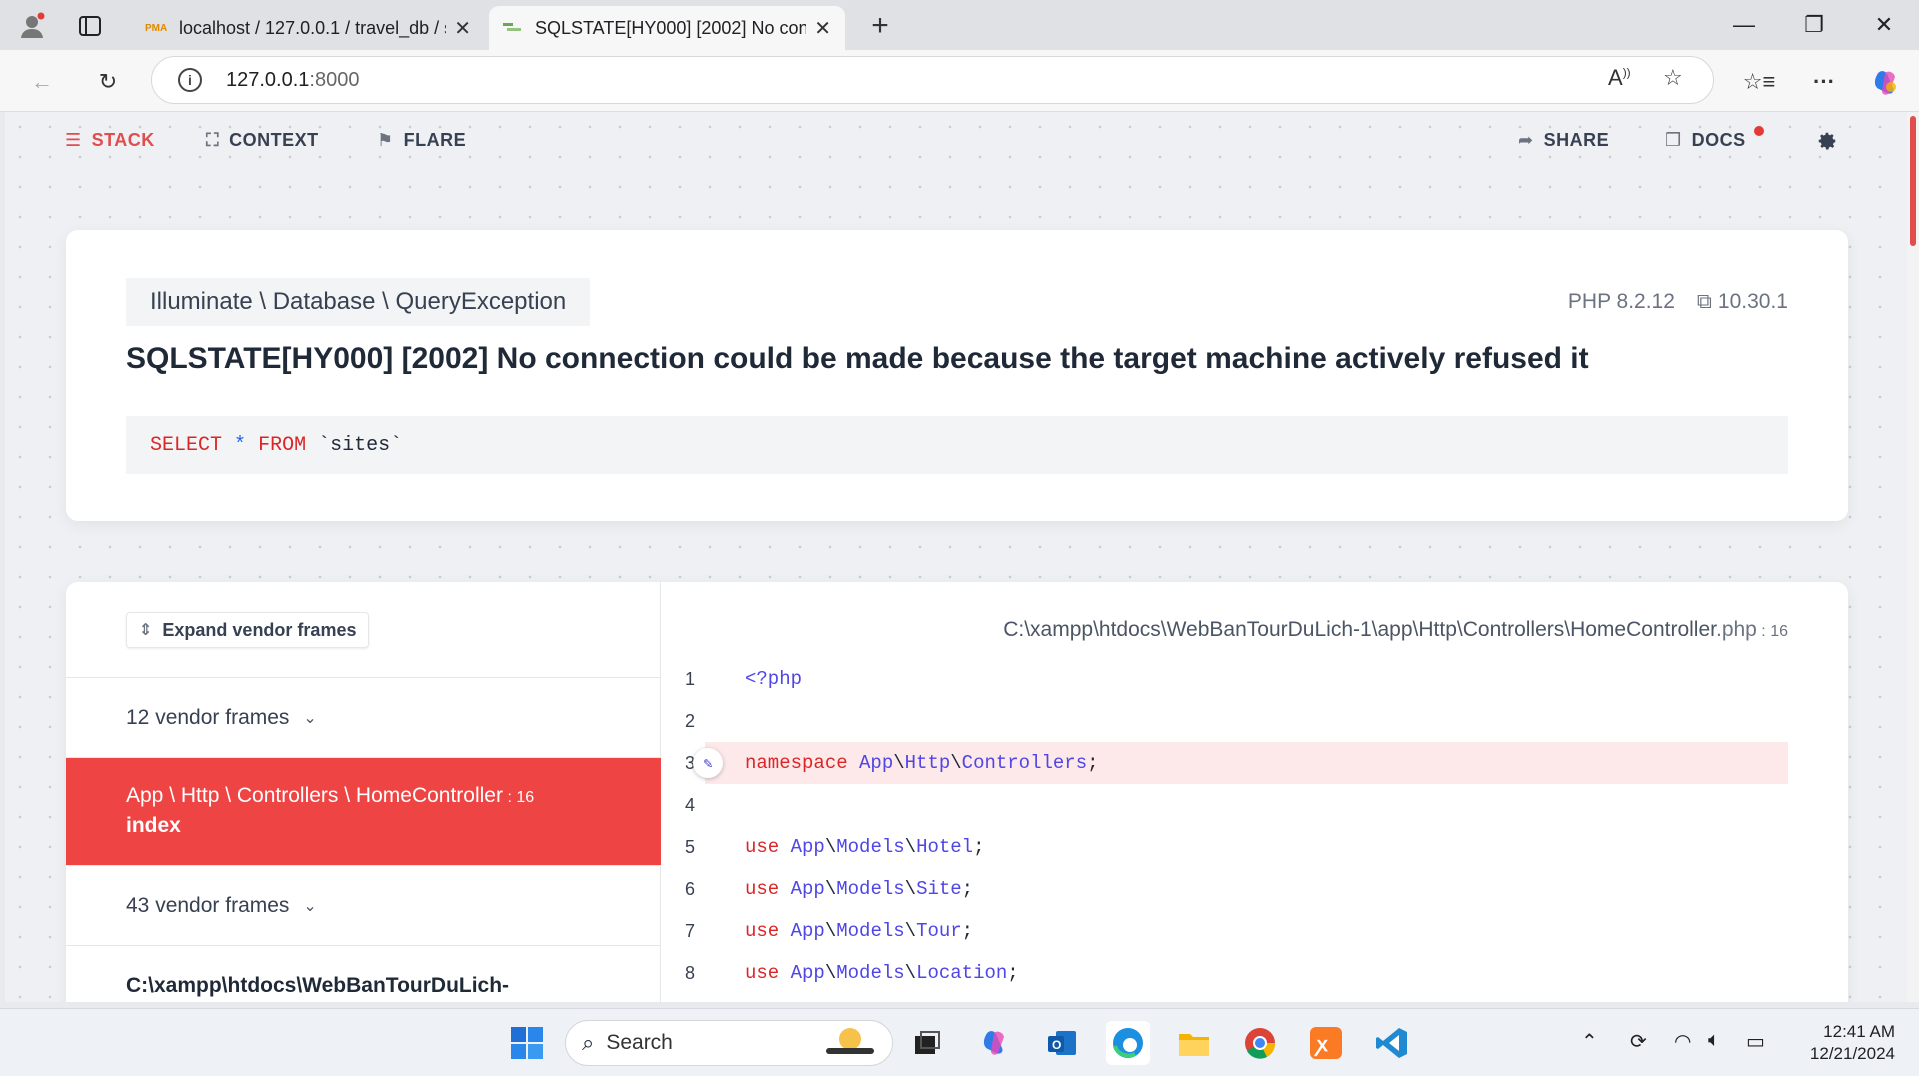  I want to click on code-line-highlighted: 3 ✎ namespace App\Http\Controllers;, so click(1236, 763).